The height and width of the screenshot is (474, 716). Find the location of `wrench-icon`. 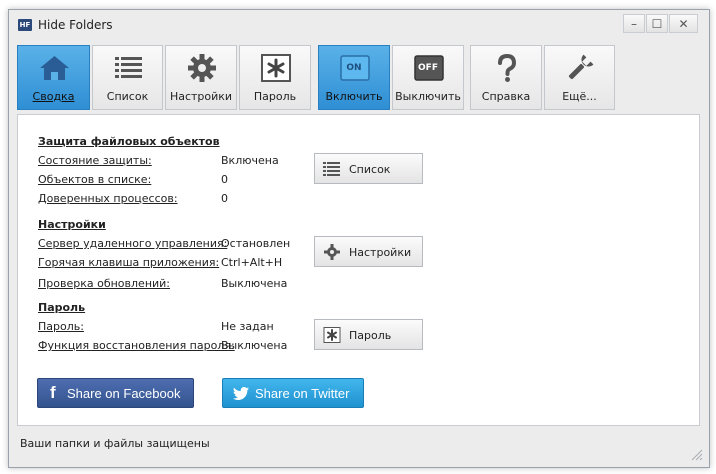

wrench-icon is located at coordinates (579, 68).